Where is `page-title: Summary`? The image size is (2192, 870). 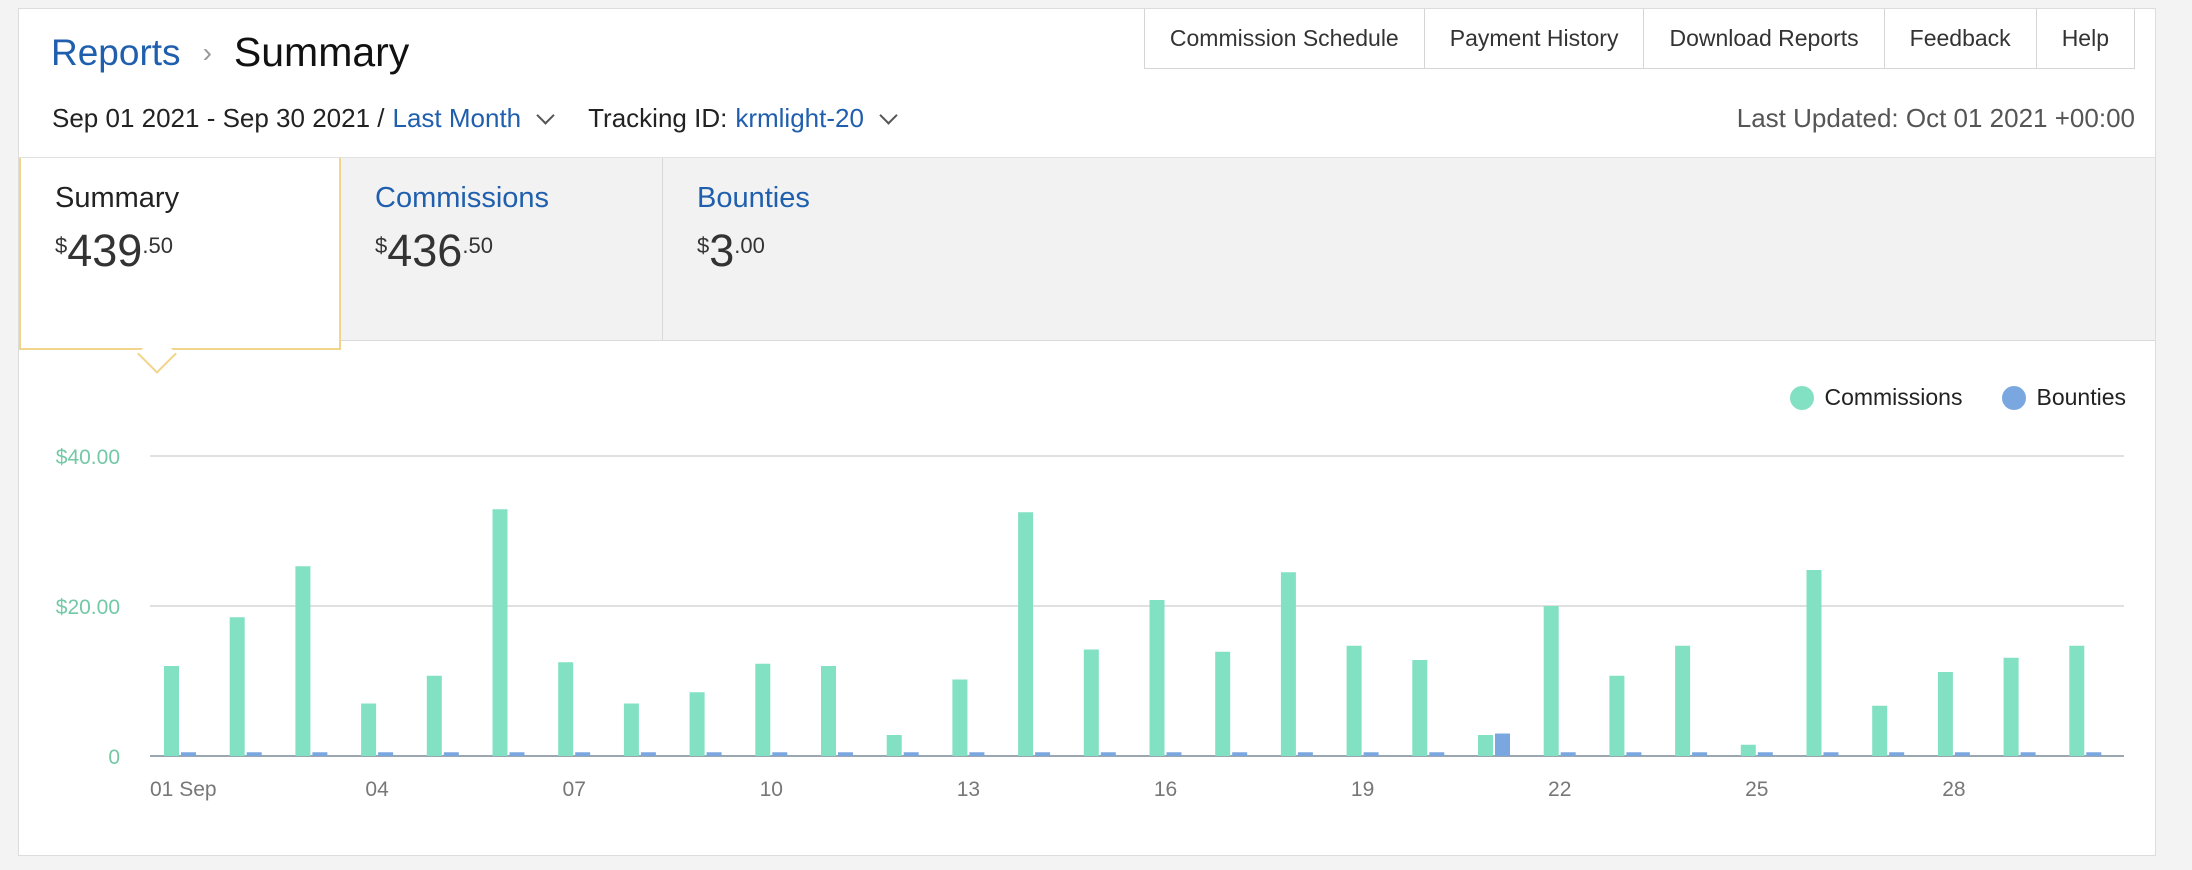 page-title: Summary is located at coordinates (321, 52).